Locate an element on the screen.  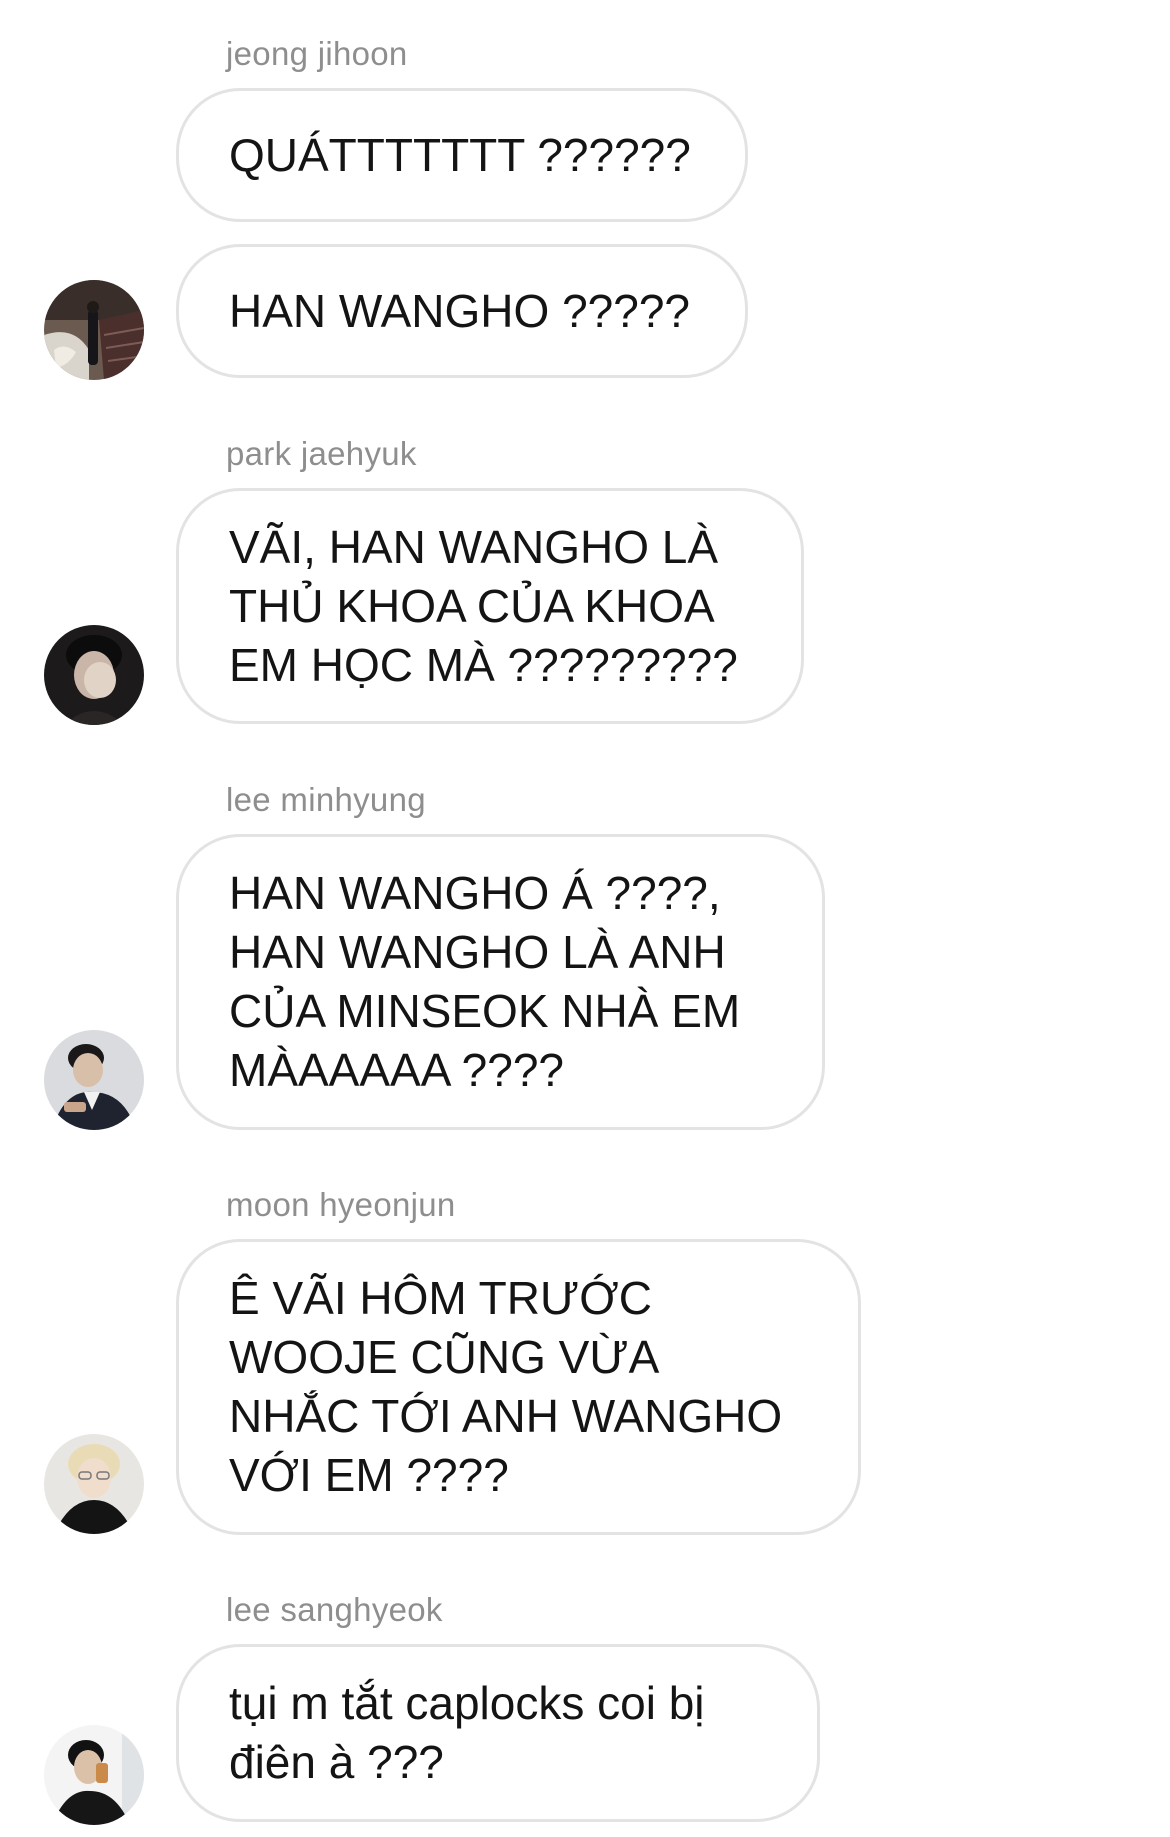
message-text: HAN WANGHO ????? is located at coordinates (459, 310).